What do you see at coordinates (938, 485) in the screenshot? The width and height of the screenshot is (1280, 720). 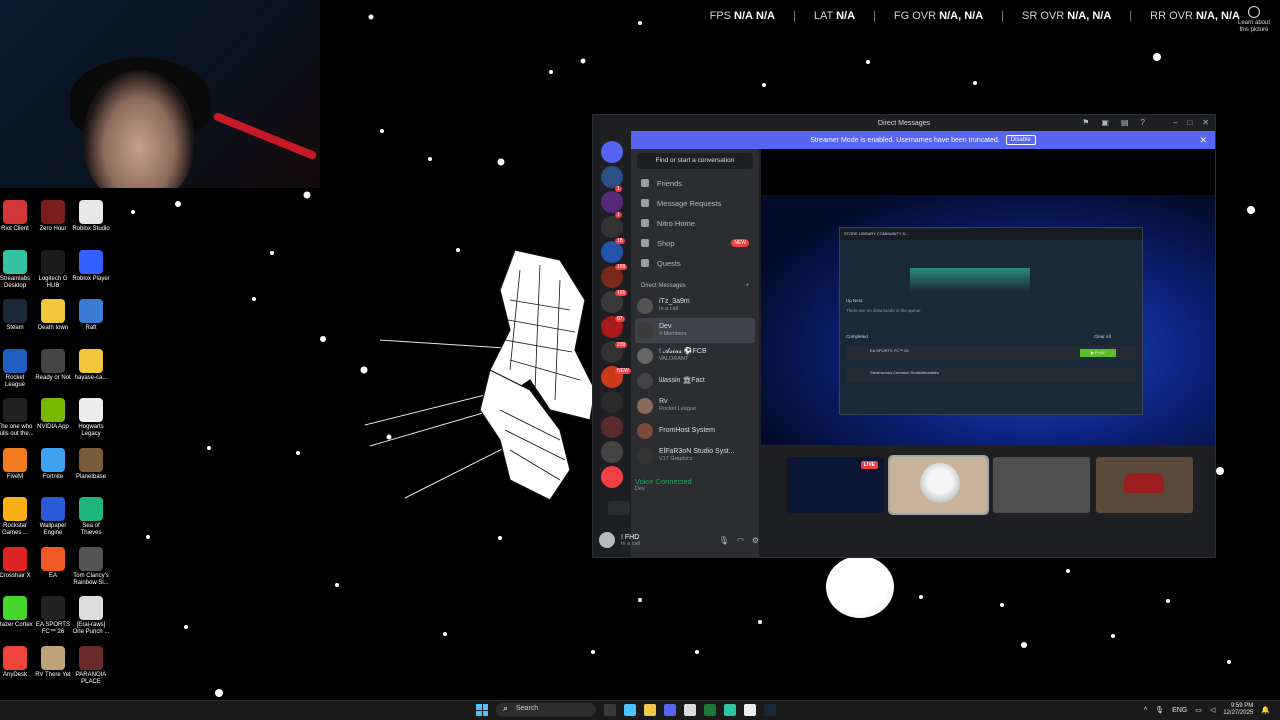 I see `participant-tile-selected` at bounding box center [938, 485].